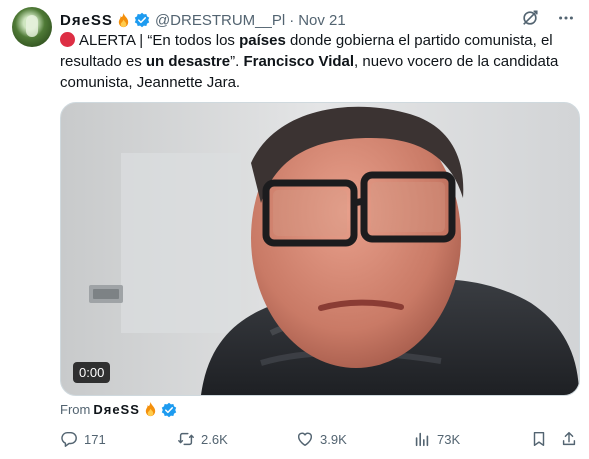  Describe the element at coordinates (262, 40) in the screenshot. I see `tweet-text-bold: países` at that location.